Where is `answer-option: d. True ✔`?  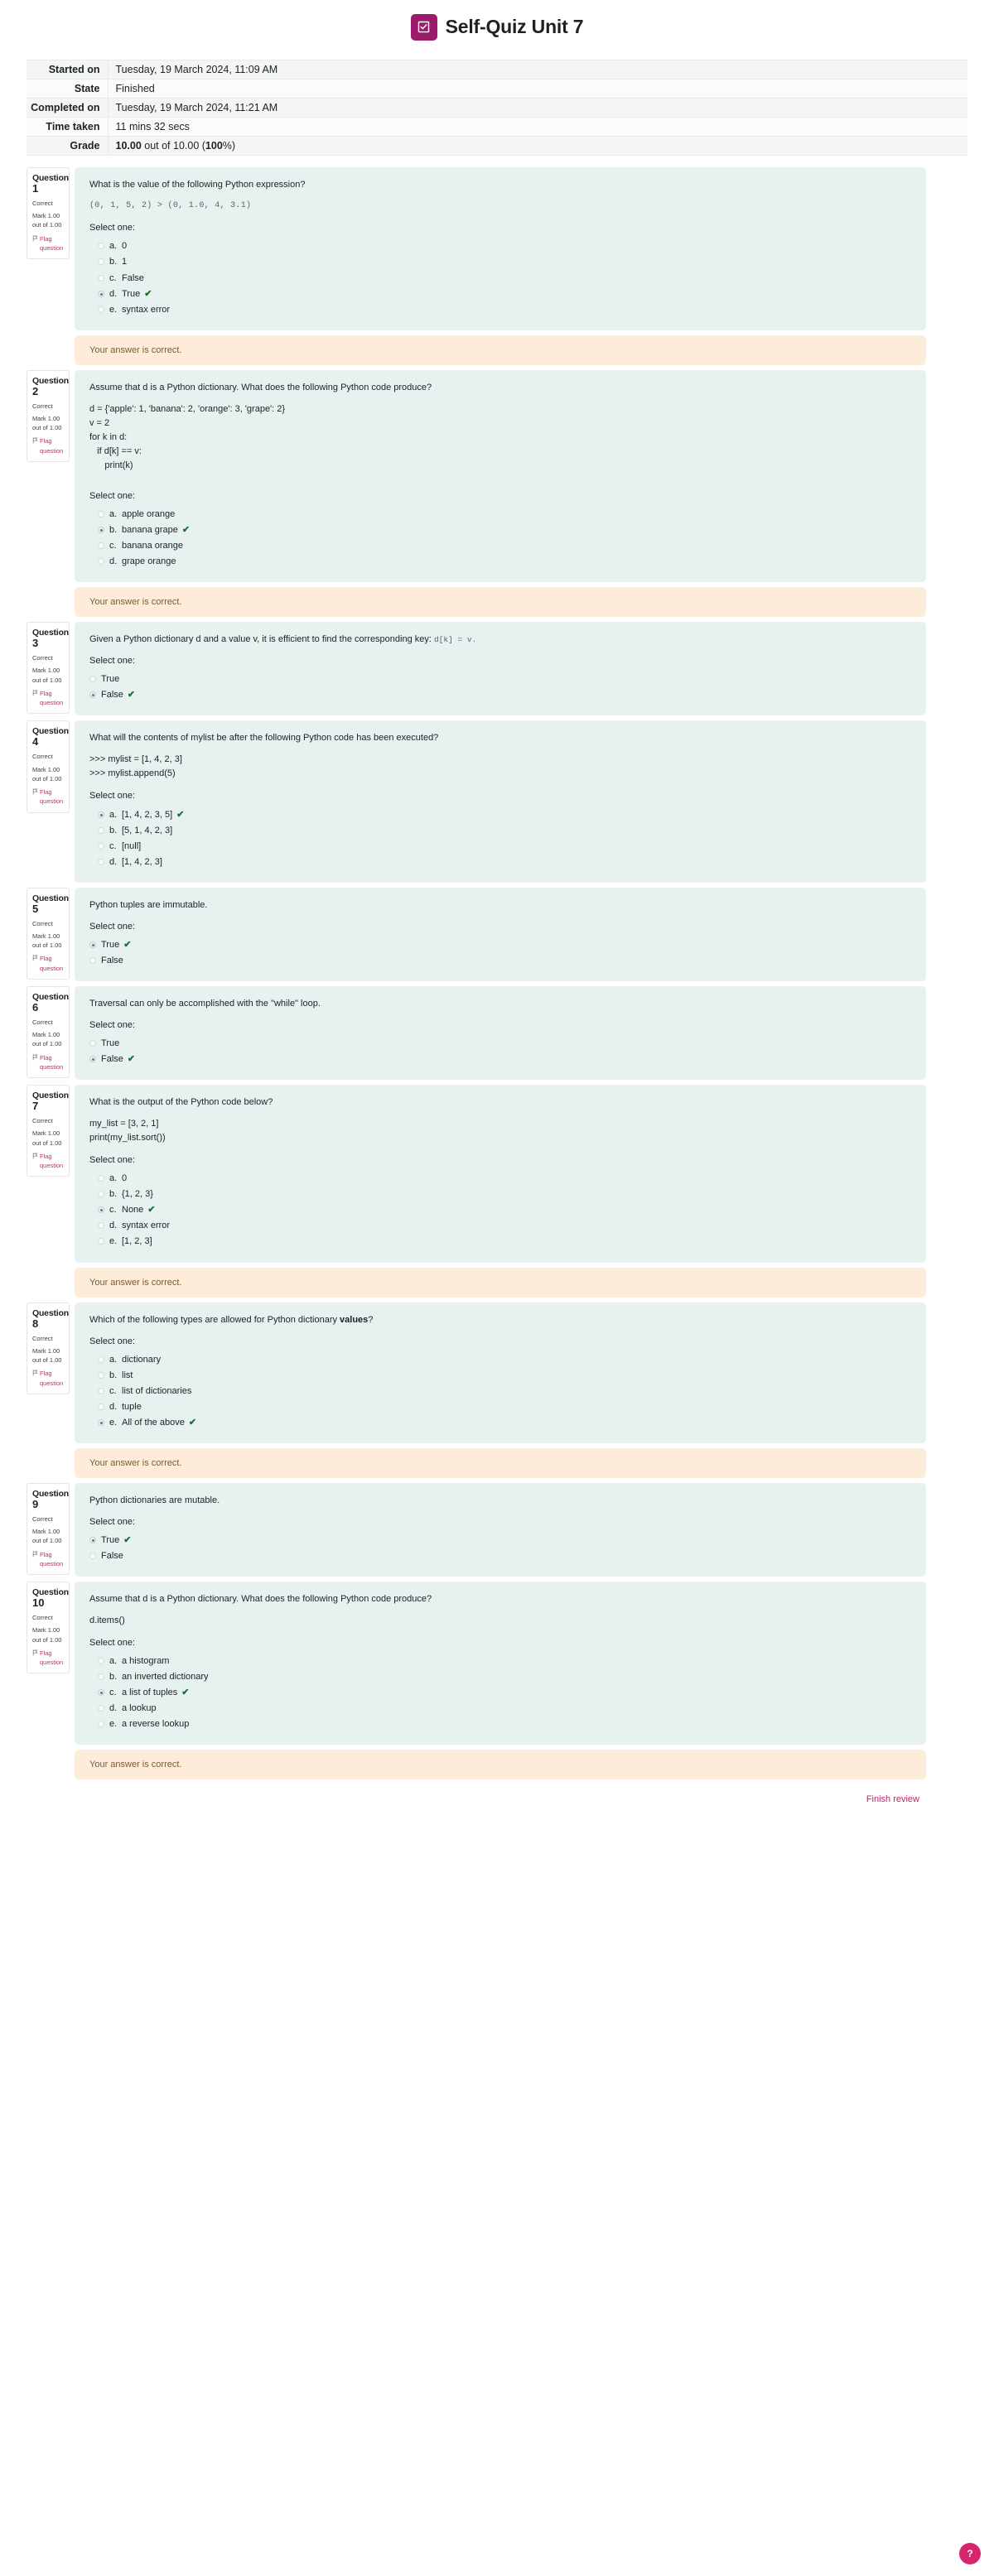
answer-option: d. True ✔ is located at coordinates (500, 294).